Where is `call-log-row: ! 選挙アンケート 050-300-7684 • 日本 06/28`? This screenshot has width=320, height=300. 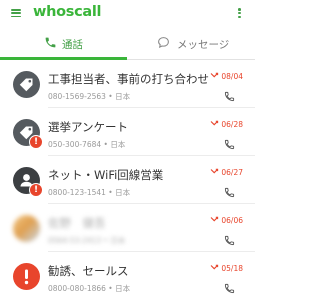
call-log-row: ! 選挙アンケート 050-300-7684 • 日本 06/28 is located at coordinates (127, 132).